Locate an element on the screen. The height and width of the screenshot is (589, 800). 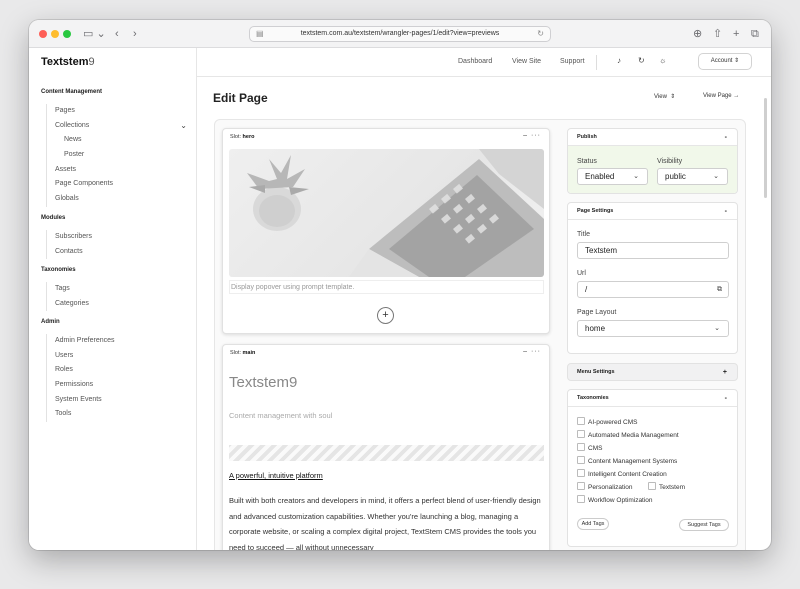
expand-icon: + is located at coordinates (725, 372).